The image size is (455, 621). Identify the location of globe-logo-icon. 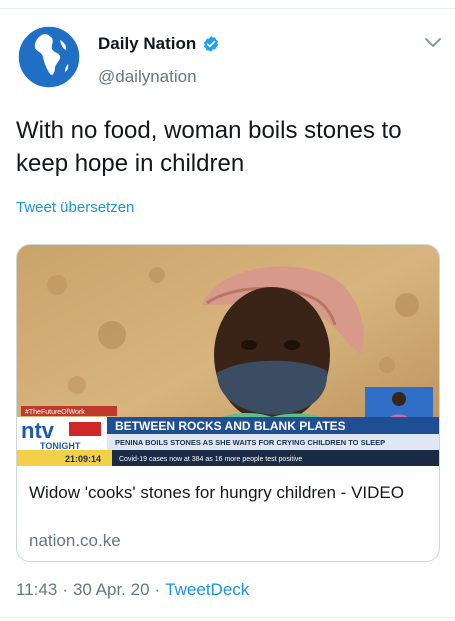
(49, 57).